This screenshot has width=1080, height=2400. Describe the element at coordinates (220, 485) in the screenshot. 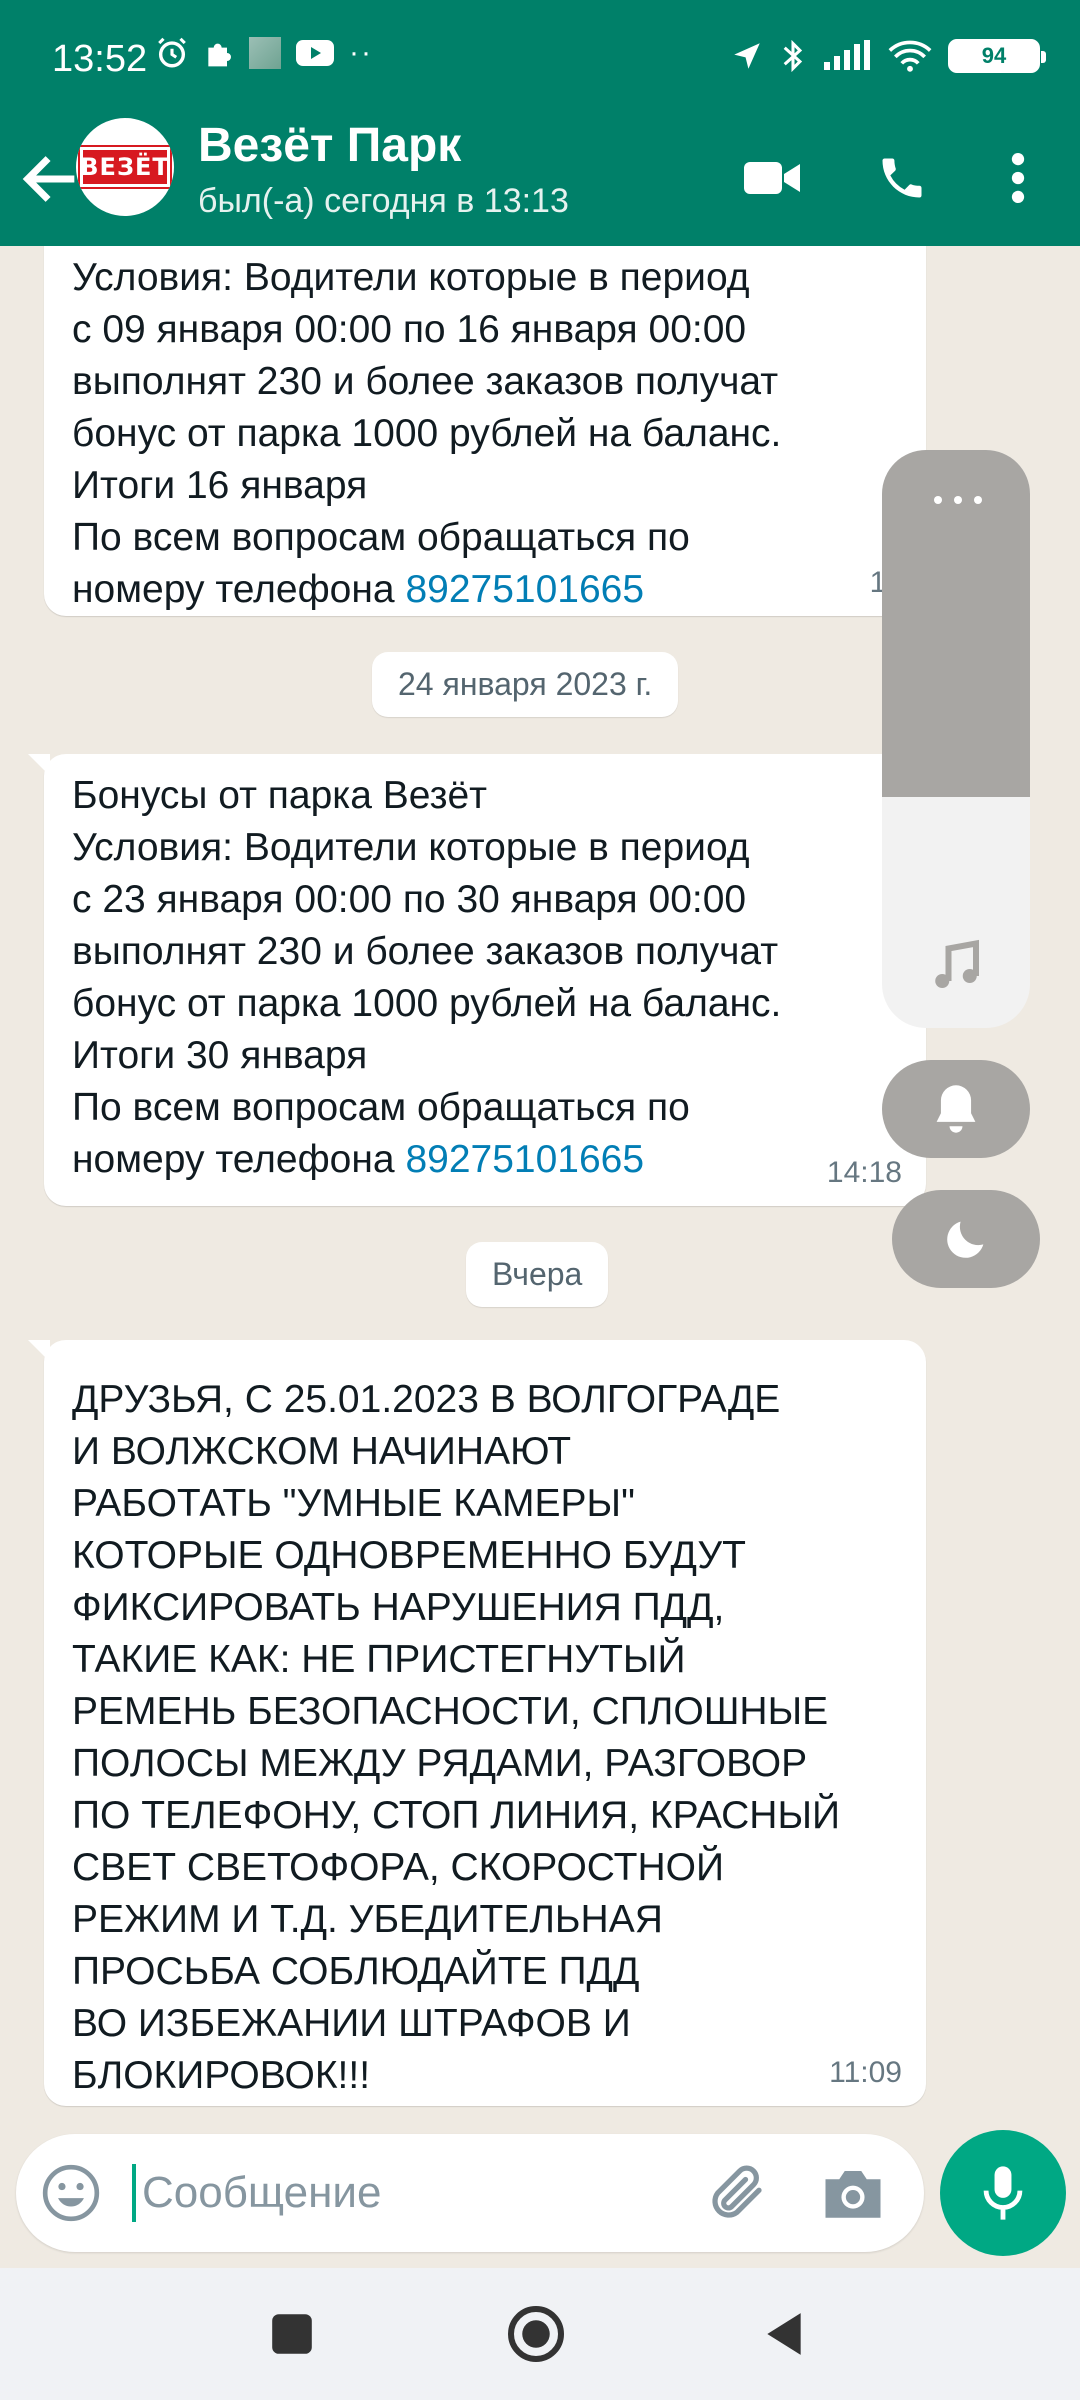

I see `message-line: Итоги 16 января` at that location.